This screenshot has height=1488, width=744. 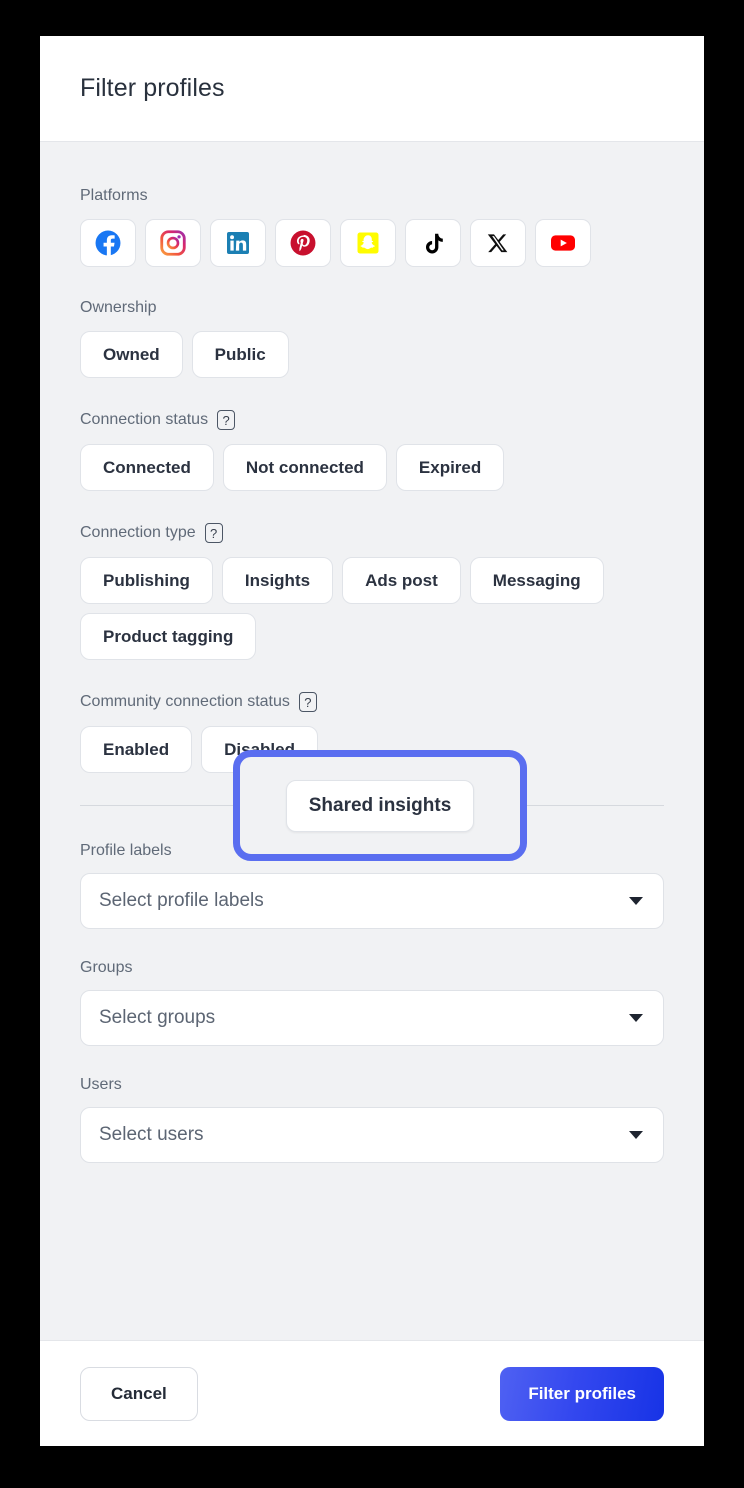 I want to click on connection-status-label-text: Connection status, so click(x=144, y=419).